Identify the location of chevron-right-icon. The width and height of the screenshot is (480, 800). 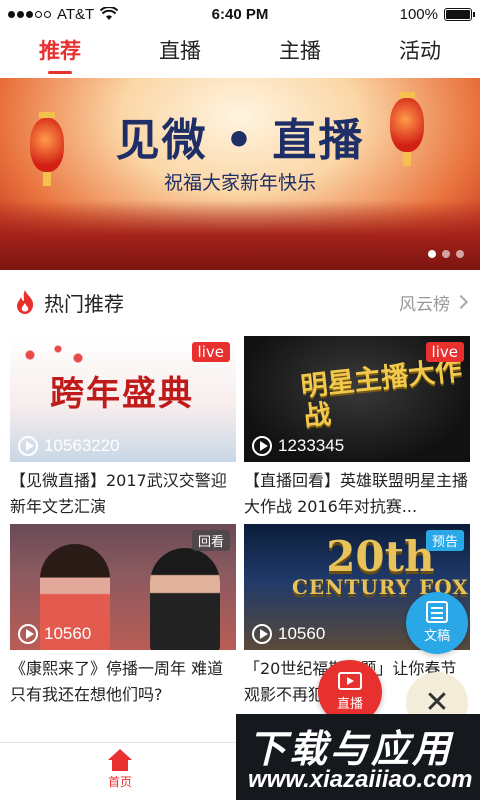
(461, 302).